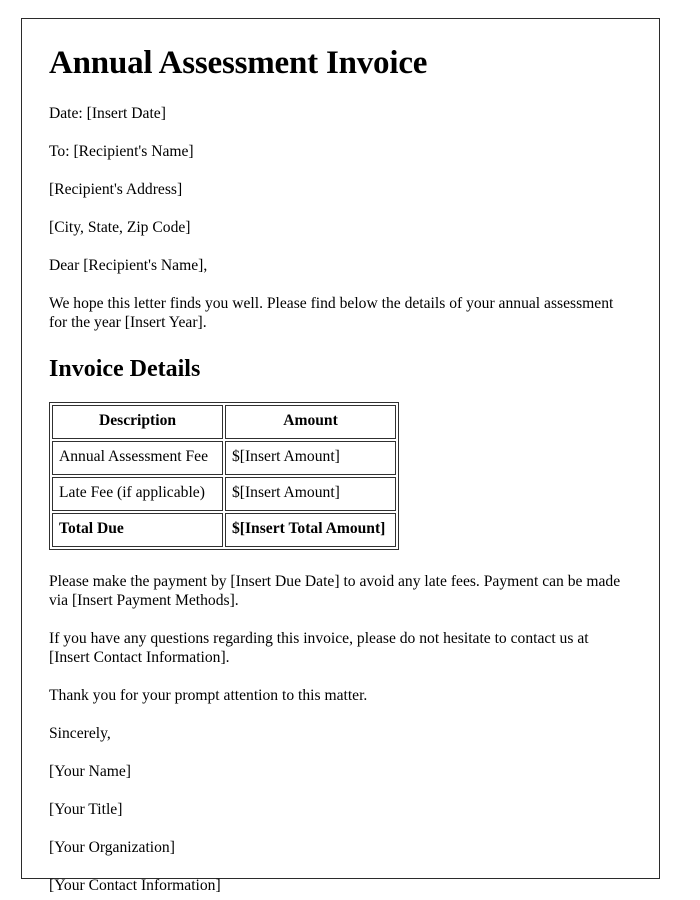 The image size is (700, 900). I want to click on cell-amount-total: $[Insert Total Amount], so click(310, 529).